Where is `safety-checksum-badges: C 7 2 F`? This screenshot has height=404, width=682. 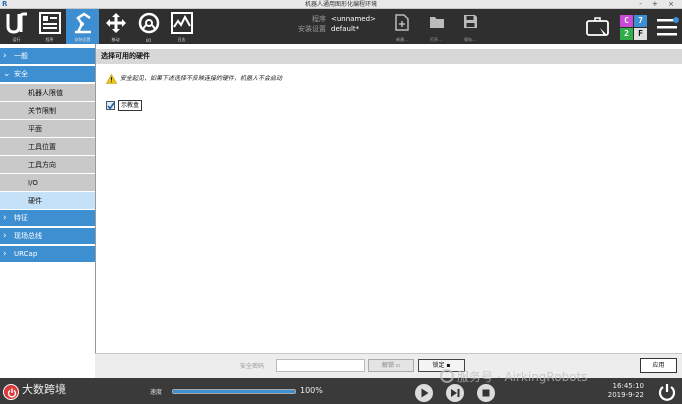
safety-checksum-badges: C 7 2 F is located at coordinates (634, 28).